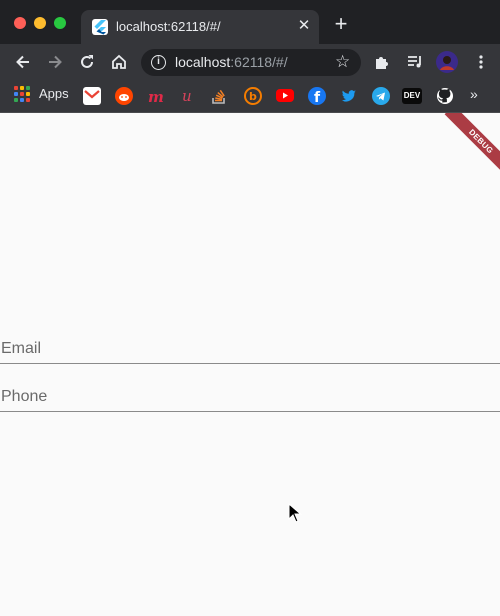 The image size is (500, 616). What do you see at coordinates (341, 24) in the screenshot?
I see `new-tab-button: +` at bounding box center [341, 24].